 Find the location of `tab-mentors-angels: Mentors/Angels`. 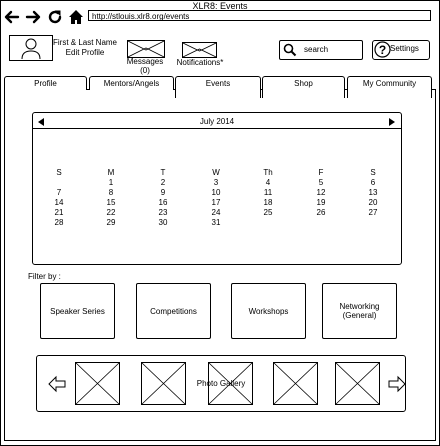

tab-mentors-angels: Mentors/Angels is located at coordinates (131, 83).